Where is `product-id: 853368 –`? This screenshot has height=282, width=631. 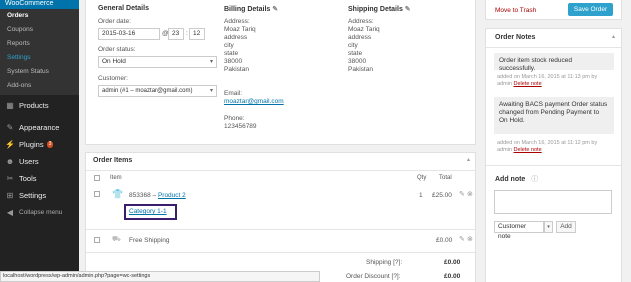 product-id: 853368 – is located at coordinates (143, 195).